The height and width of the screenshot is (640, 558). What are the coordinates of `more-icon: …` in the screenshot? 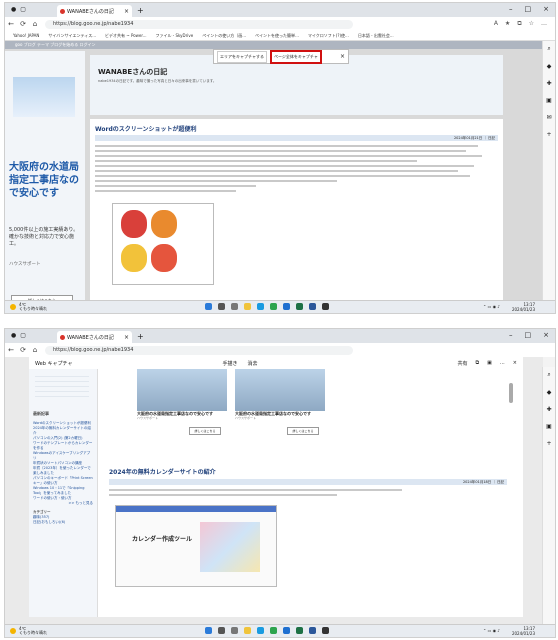 It's located at (502, 363).